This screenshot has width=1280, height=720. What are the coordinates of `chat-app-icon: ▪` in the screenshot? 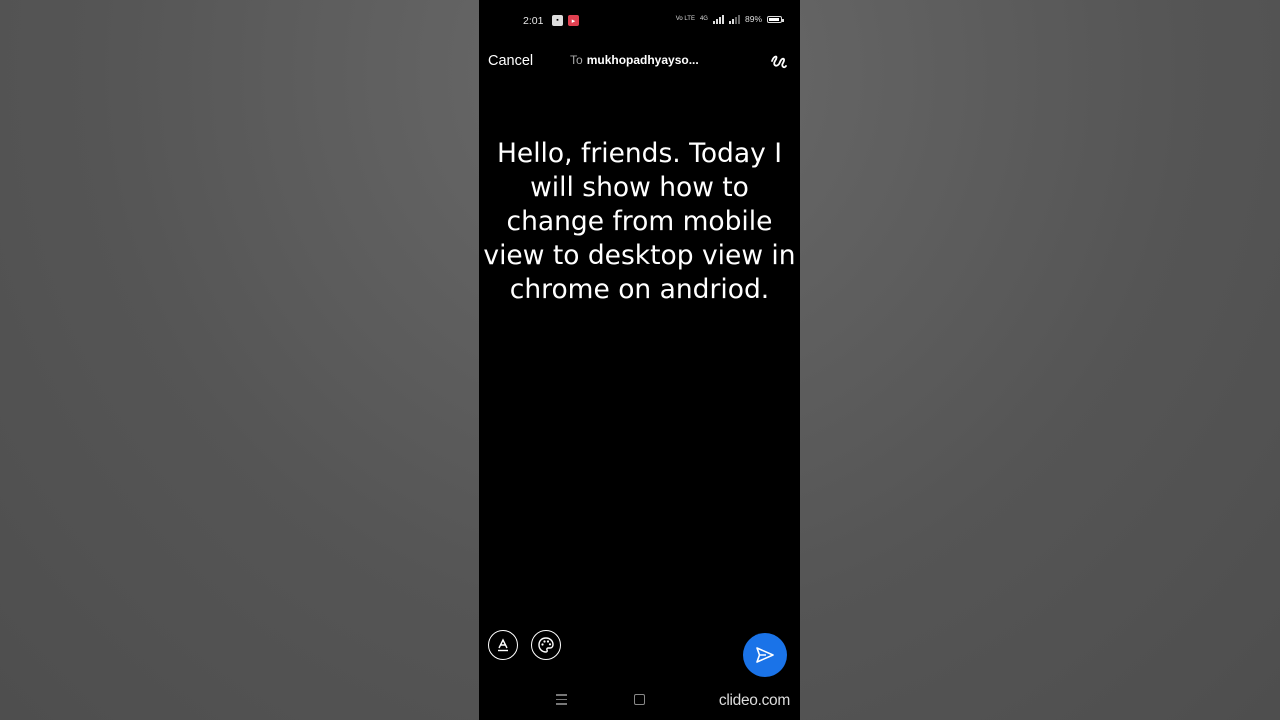 It's located at (557, 20).